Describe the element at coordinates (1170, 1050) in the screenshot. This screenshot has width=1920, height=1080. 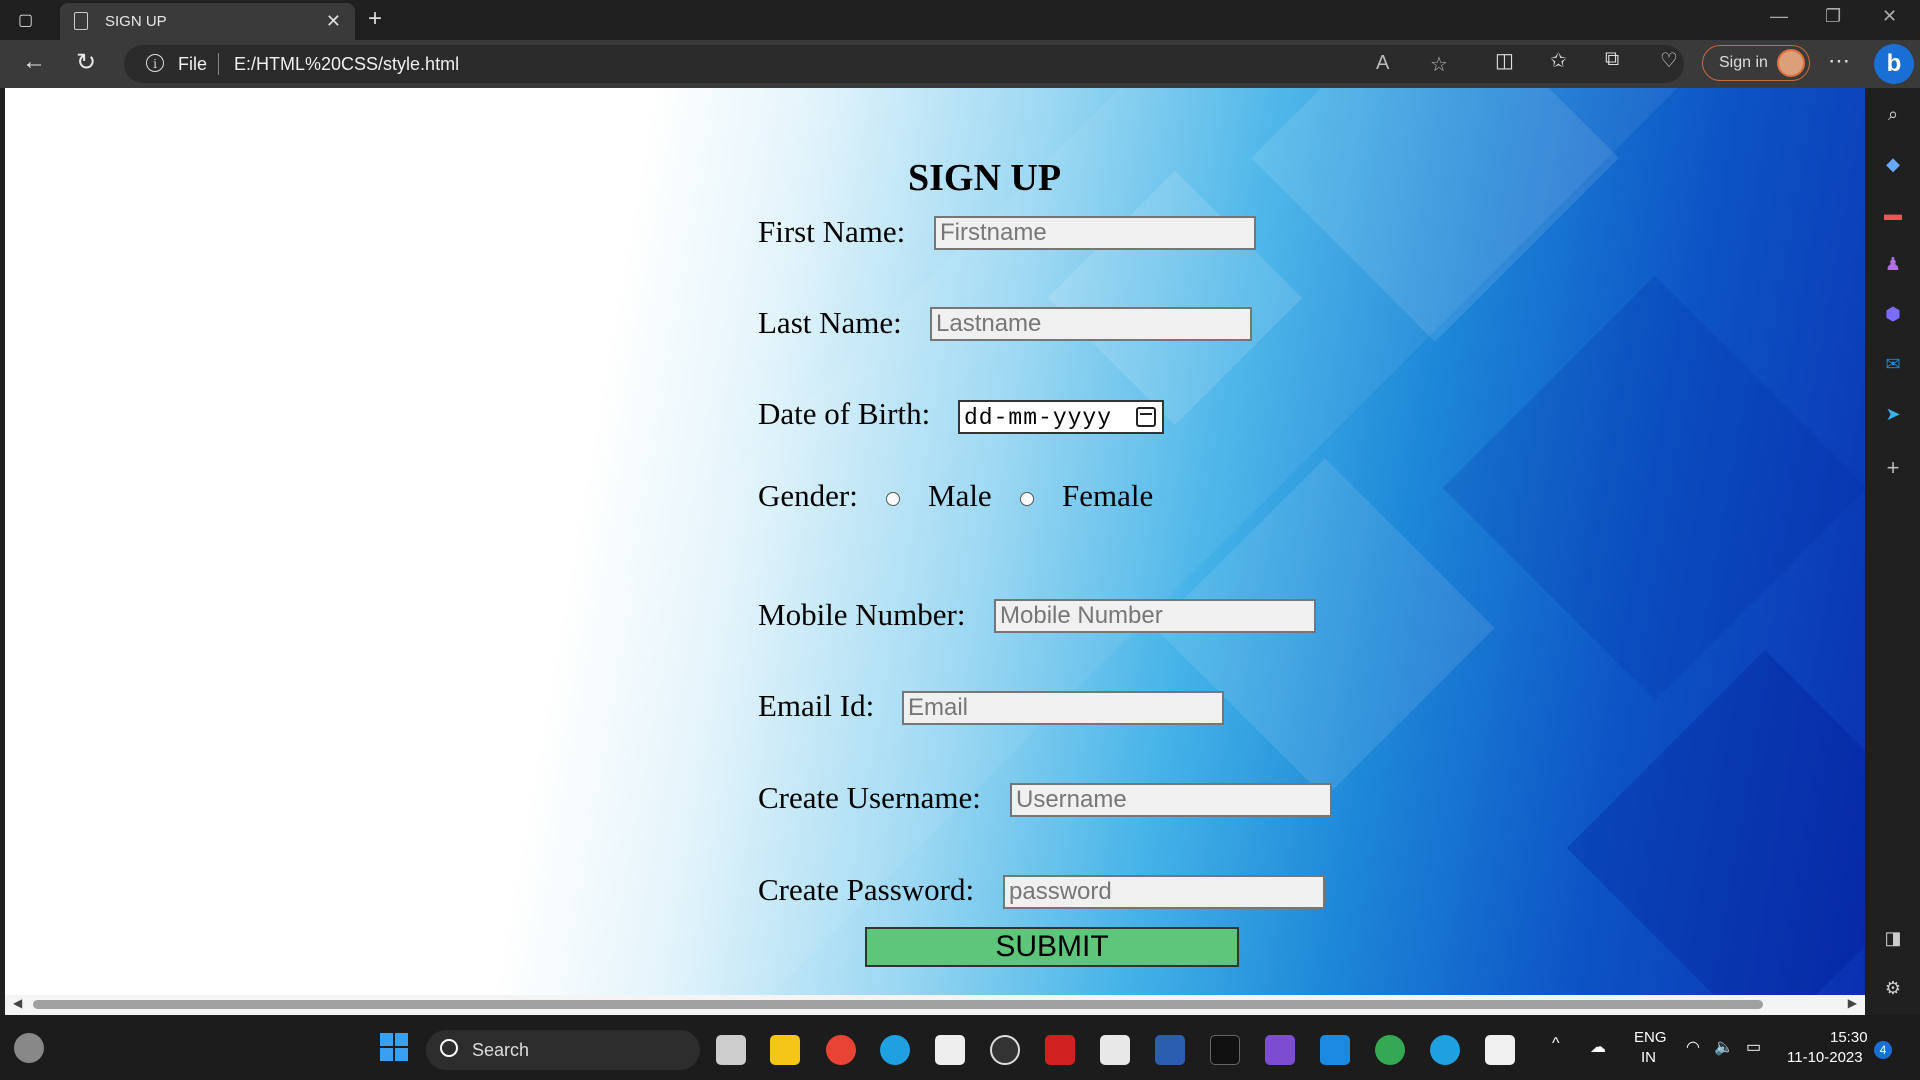
I see `app-icon` at that location.